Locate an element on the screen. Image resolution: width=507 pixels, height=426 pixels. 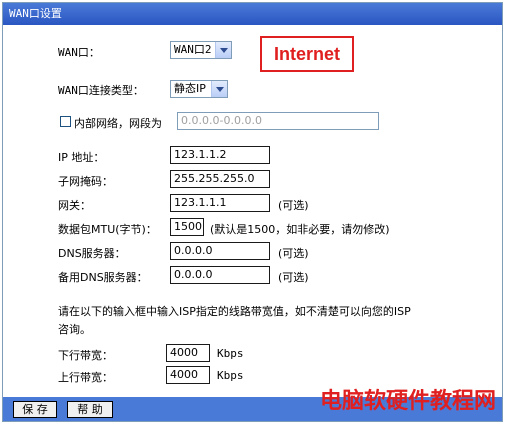
internal-net-label: 内部网络，网段为 is located at coordinates (118, 123).